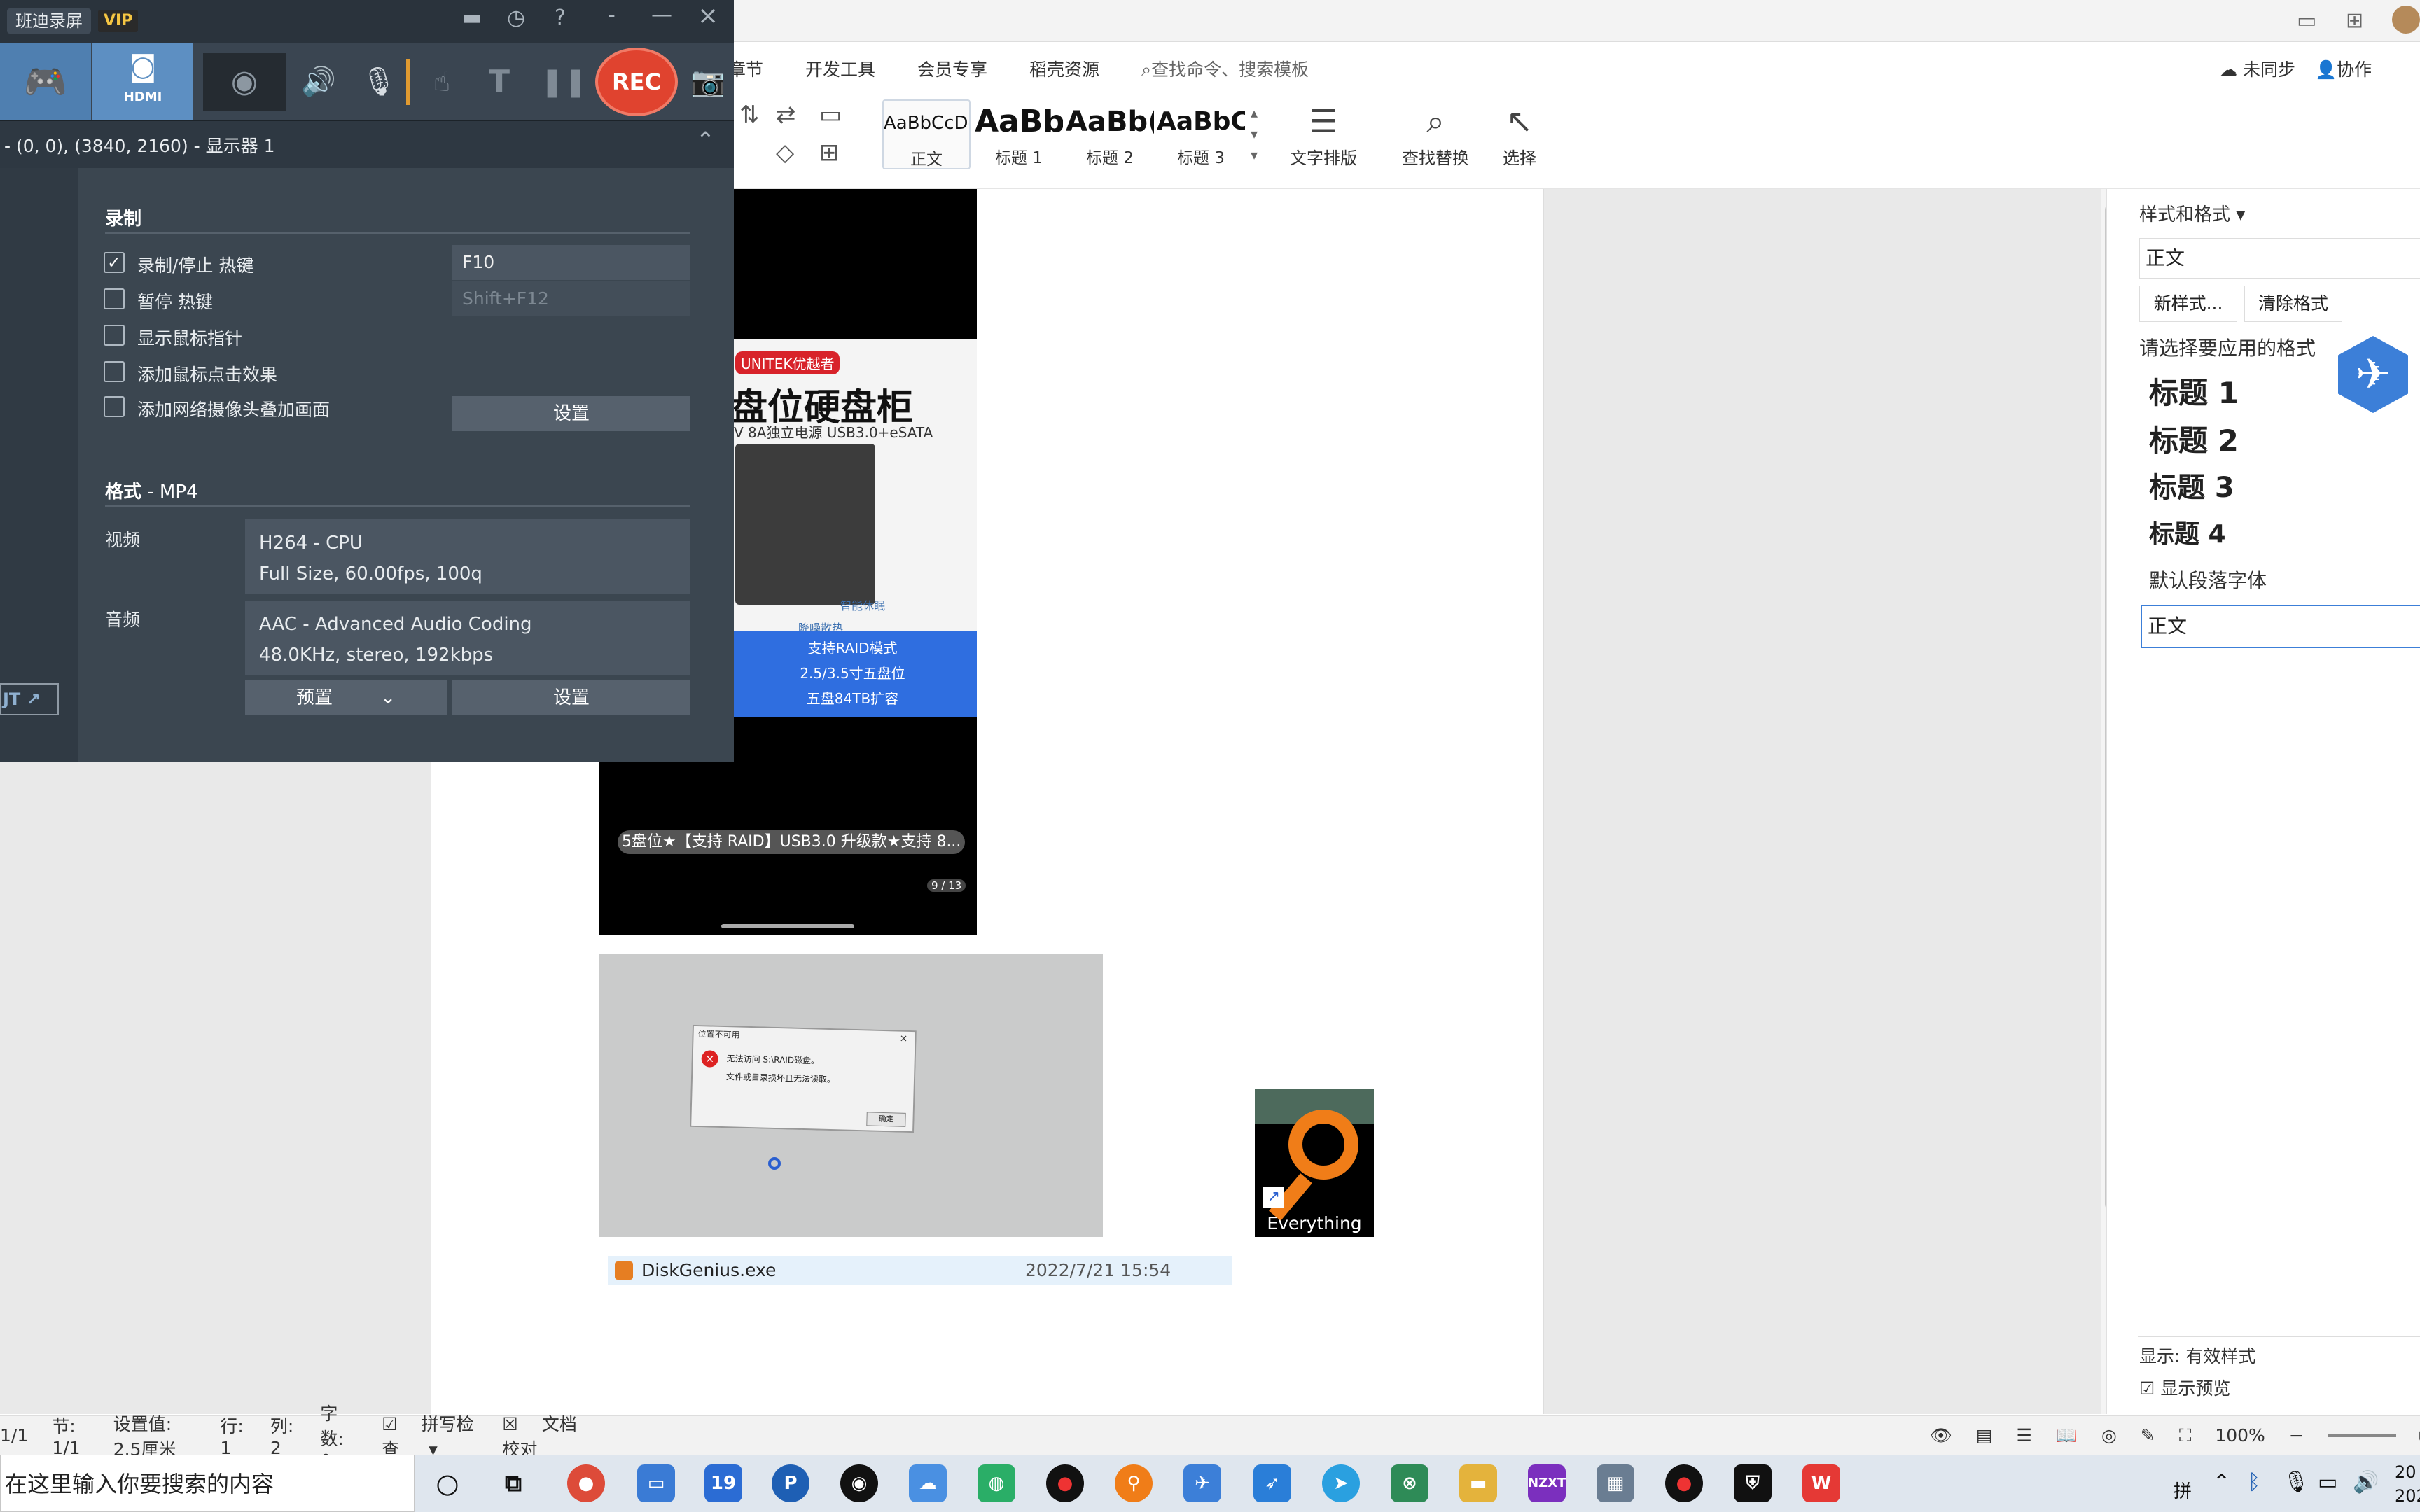  I want to click on microphone-icon: 🎙, so click(379, 81).